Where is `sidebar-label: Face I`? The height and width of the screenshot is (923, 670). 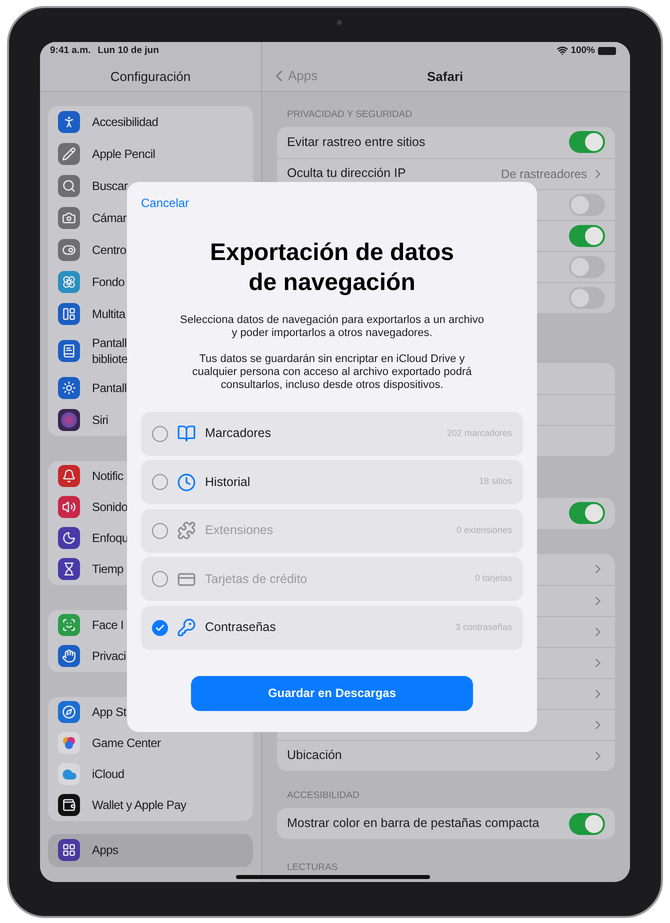
sidebar-label: Face I is located at coordinates (108, 625).